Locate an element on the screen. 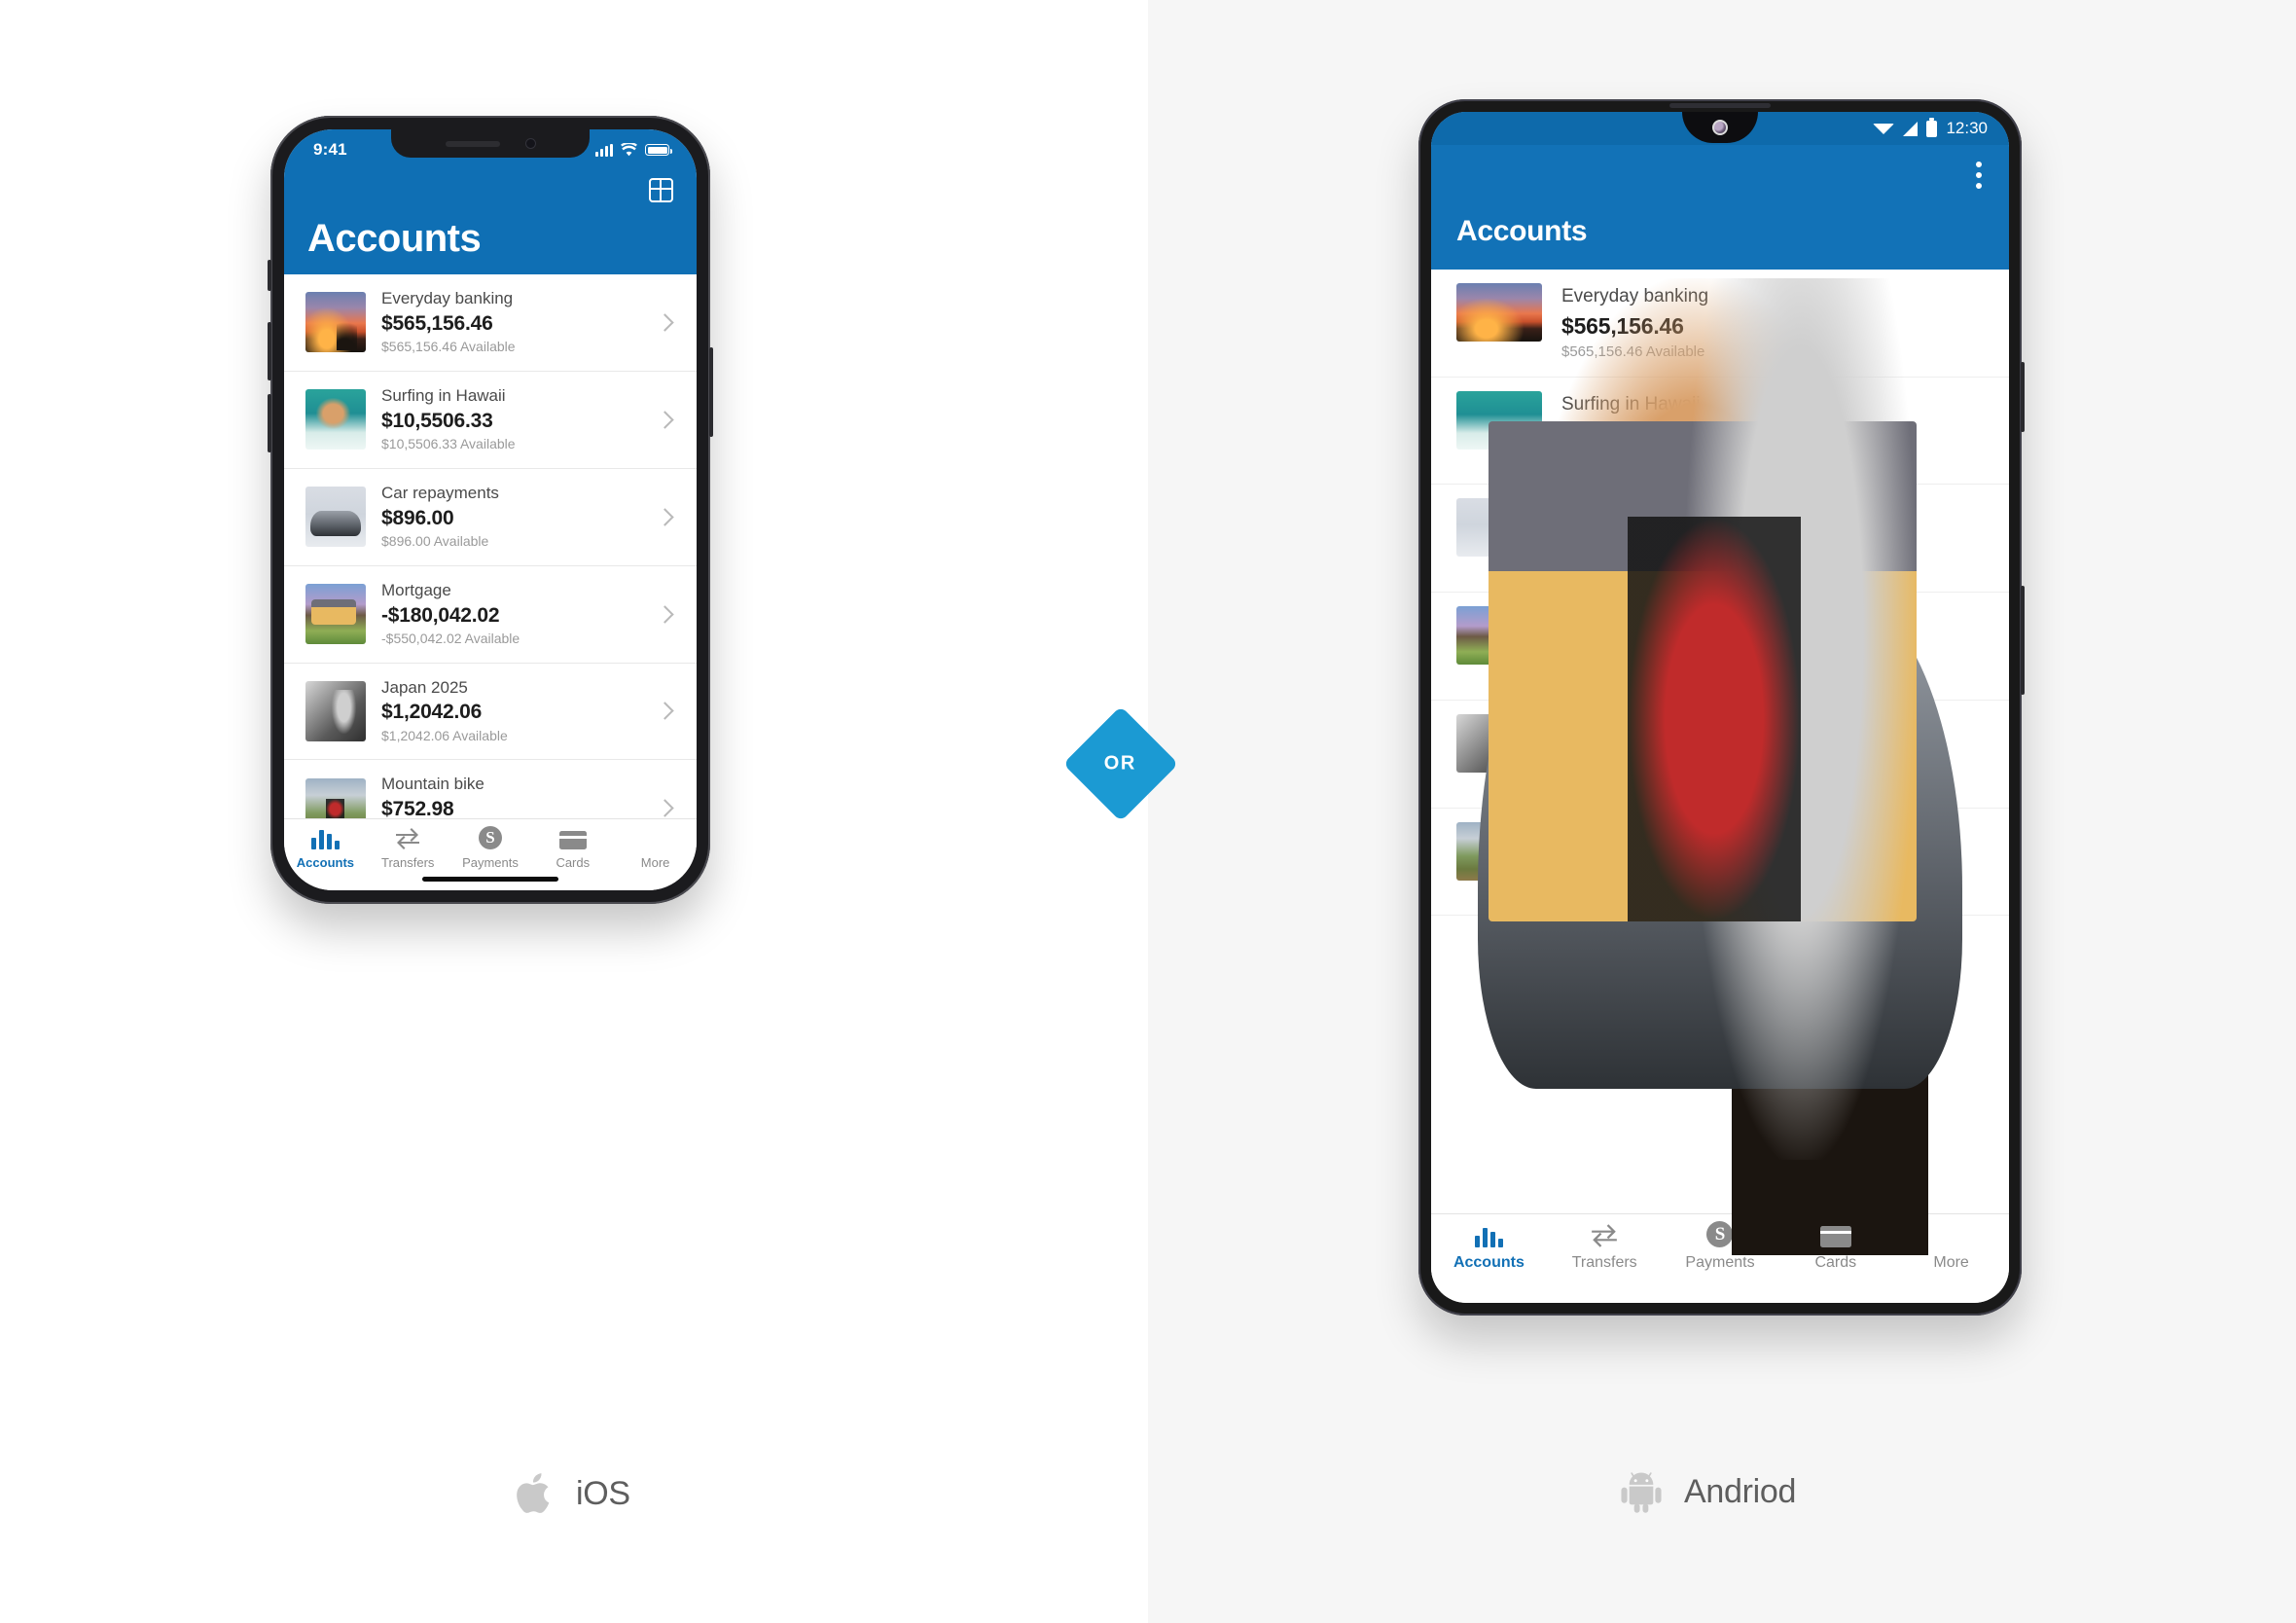 The height and width of the screenshot is (1623, 2296). account-available: $896.00 Available is located at coordinates (435, 541).